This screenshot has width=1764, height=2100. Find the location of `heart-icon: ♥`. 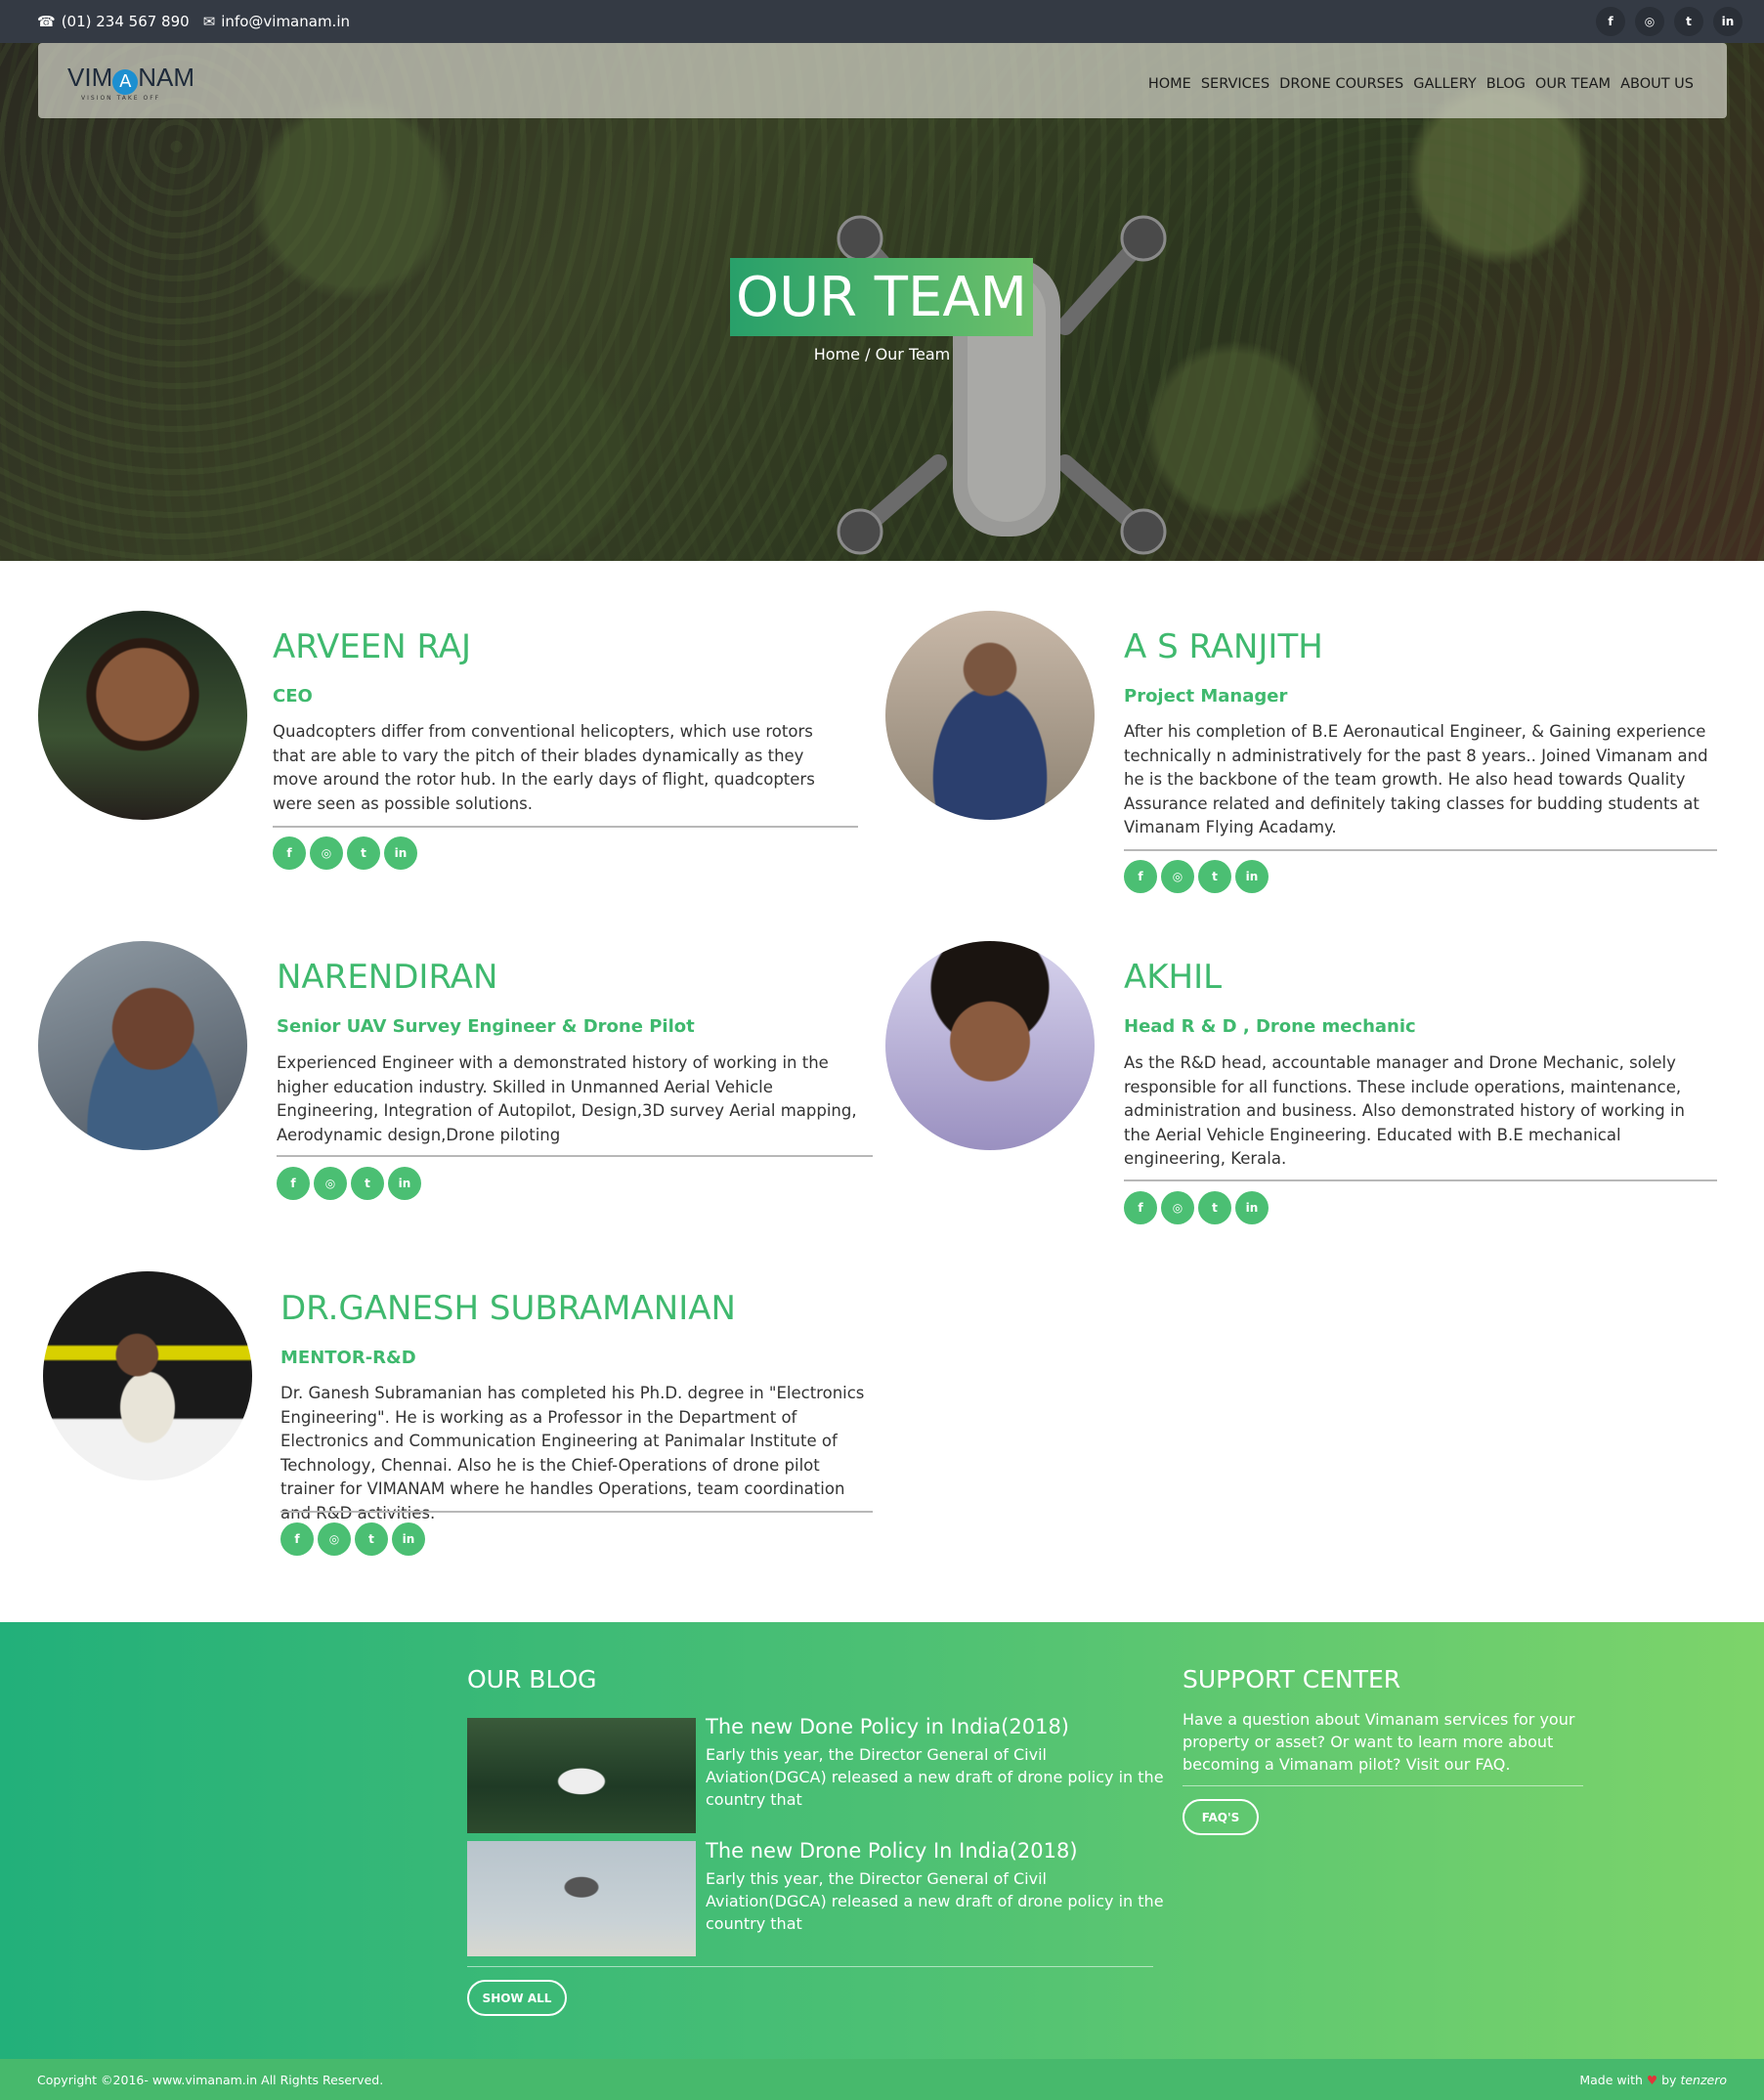

heart-icon: ♥ is located at coordinates (1652, 2080).